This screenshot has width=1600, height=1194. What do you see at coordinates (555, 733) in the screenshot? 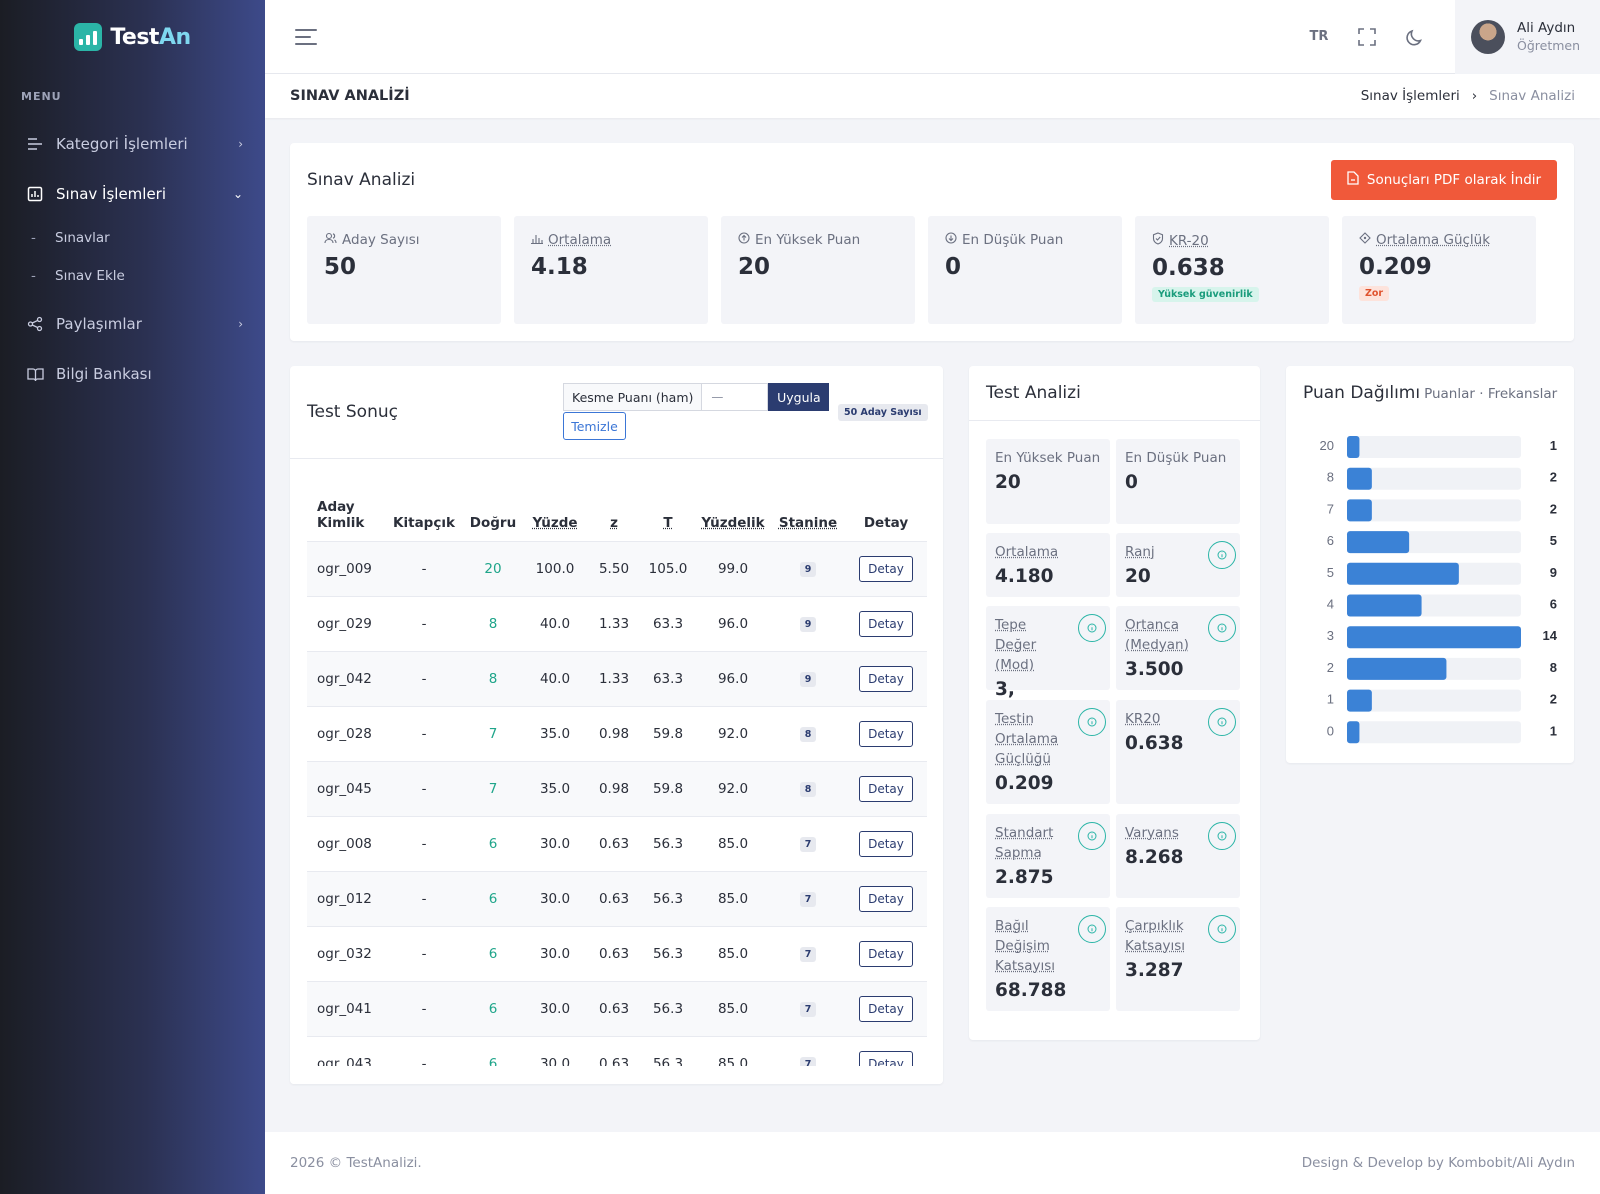
I see `percent-cell: 35.0` at bounding box center [555, 733].